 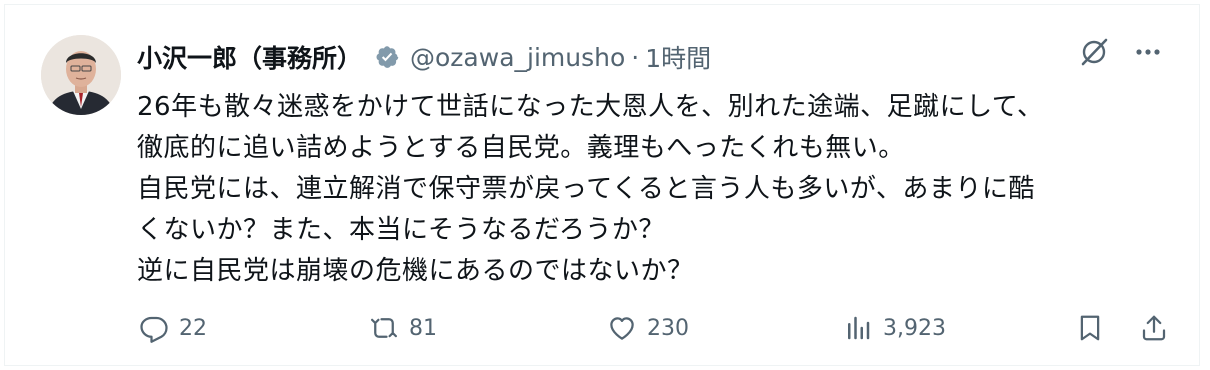 I want to click on tweet-text-line: 徹底的に追い詰めようとする自民党。義理もへったくれも無い。, so click(x=521, y=148).